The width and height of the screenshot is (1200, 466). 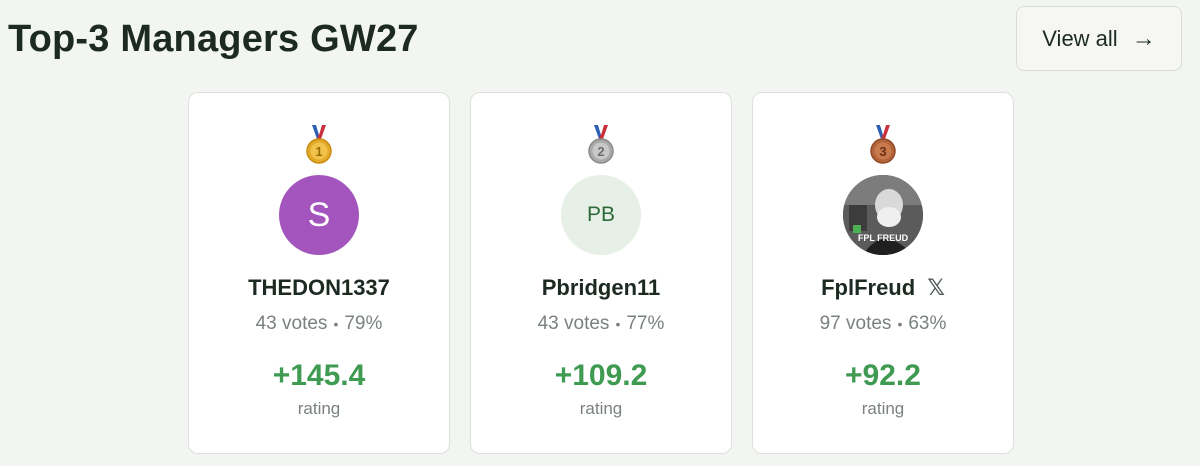 What do you see at coordinates (868, 288) in the screenshot?
I see `manager-name: FplFreud` at bounding box center [868, 288].